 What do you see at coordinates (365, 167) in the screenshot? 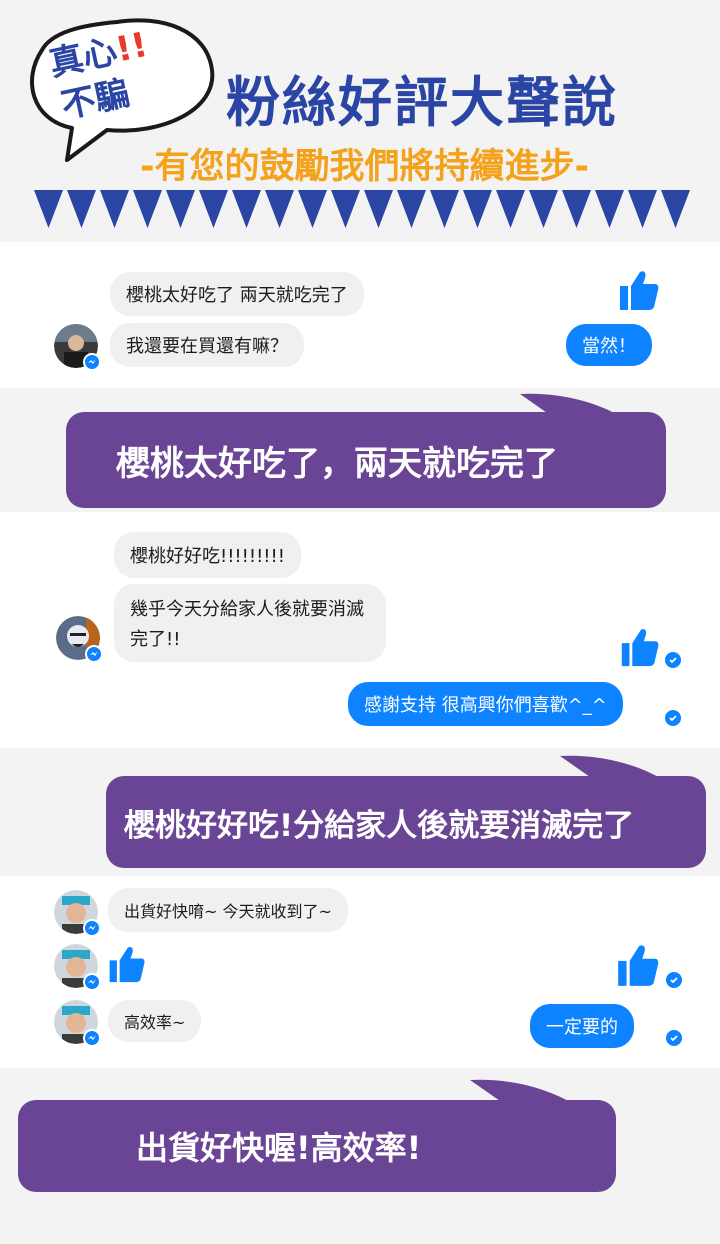
I see `page-subtitle: -有您的鼓勵我們將持續進步-` at bounding box center [365, 167].